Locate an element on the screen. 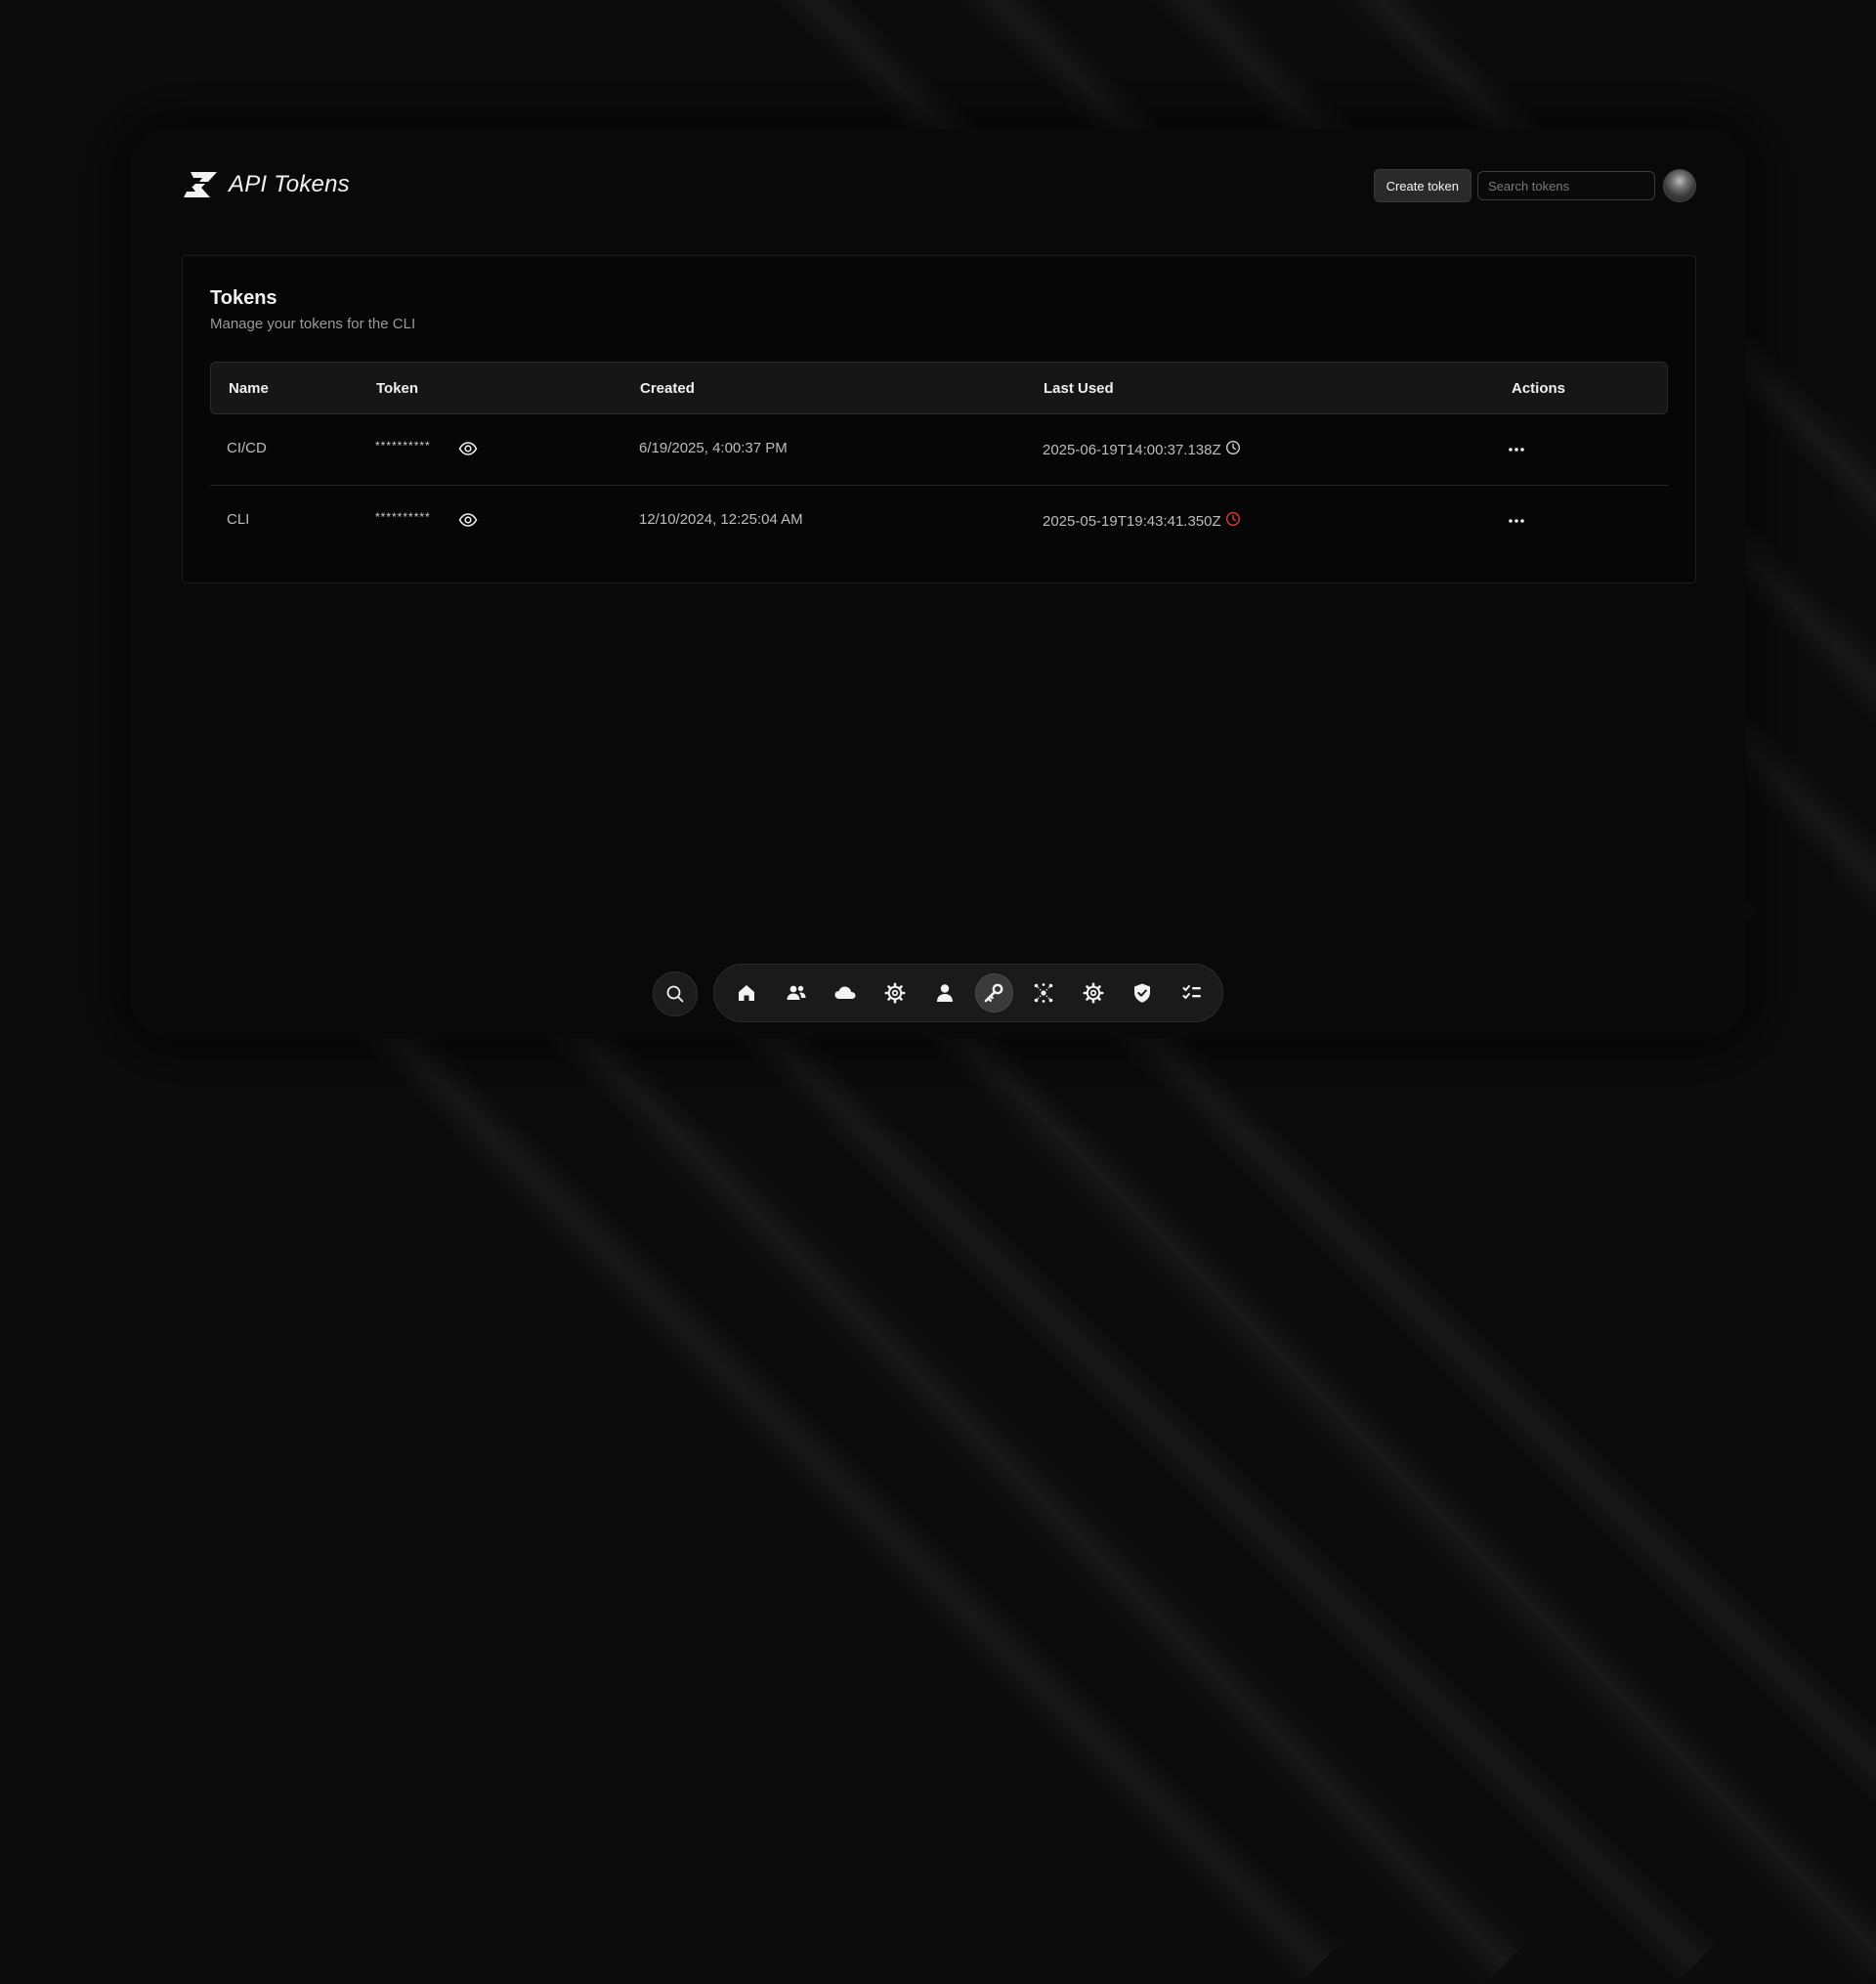  dock-item-api-tokens is located at coordinates (994, 993).